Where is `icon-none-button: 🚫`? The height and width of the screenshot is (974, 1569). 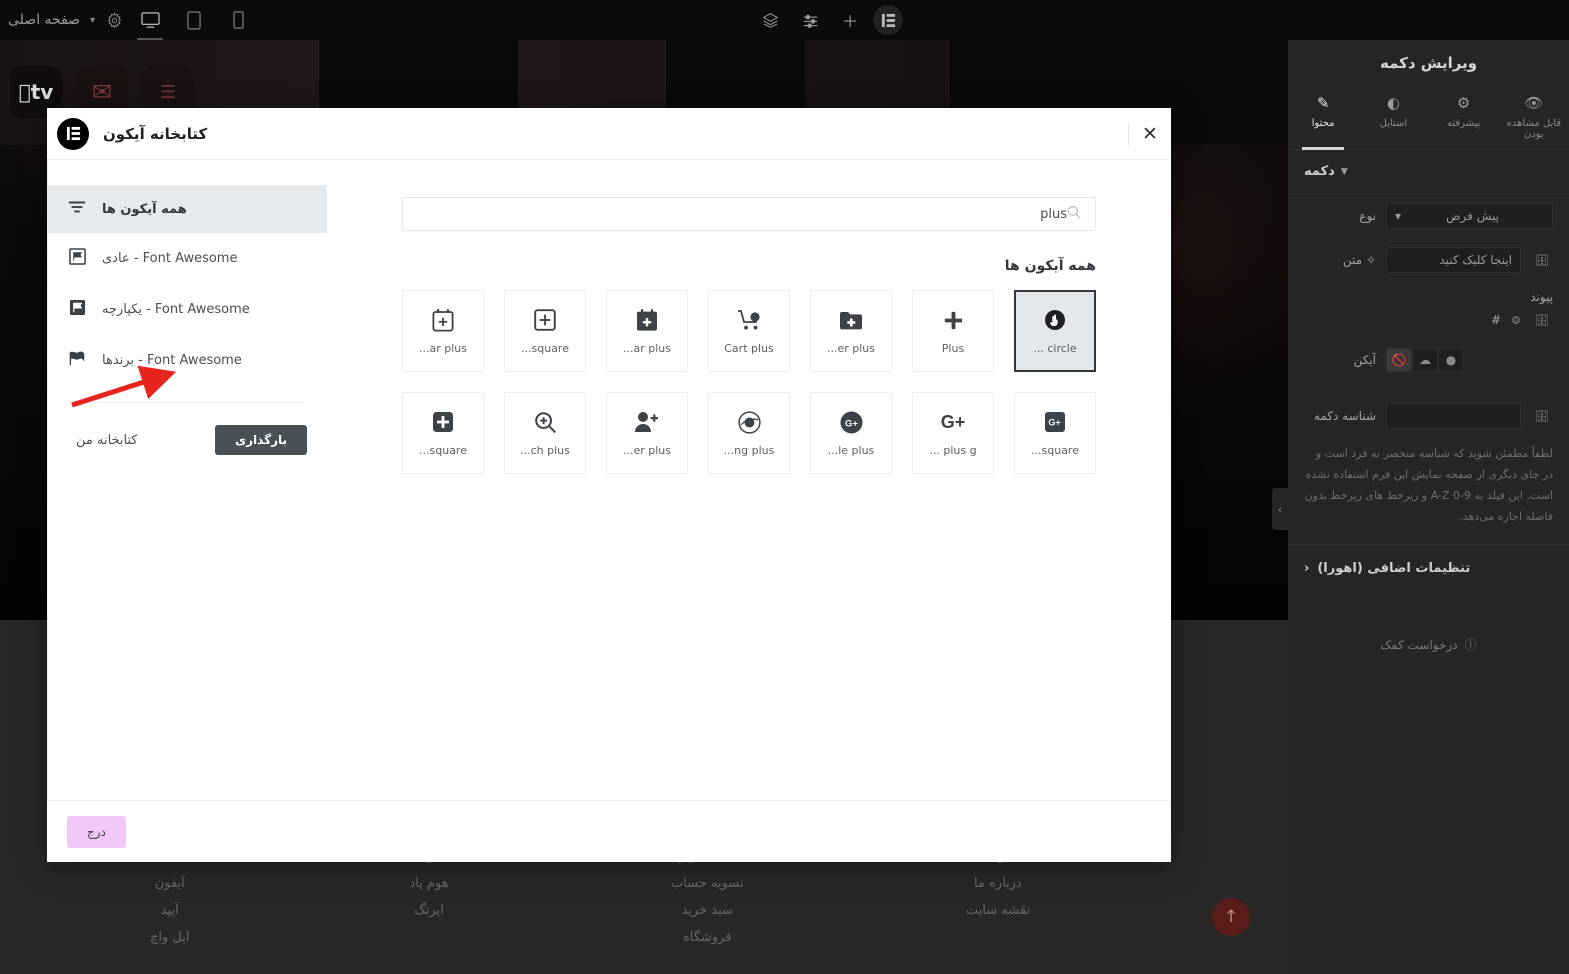 icon-none-button: 🚫 is located at coordinates (1399, 360).